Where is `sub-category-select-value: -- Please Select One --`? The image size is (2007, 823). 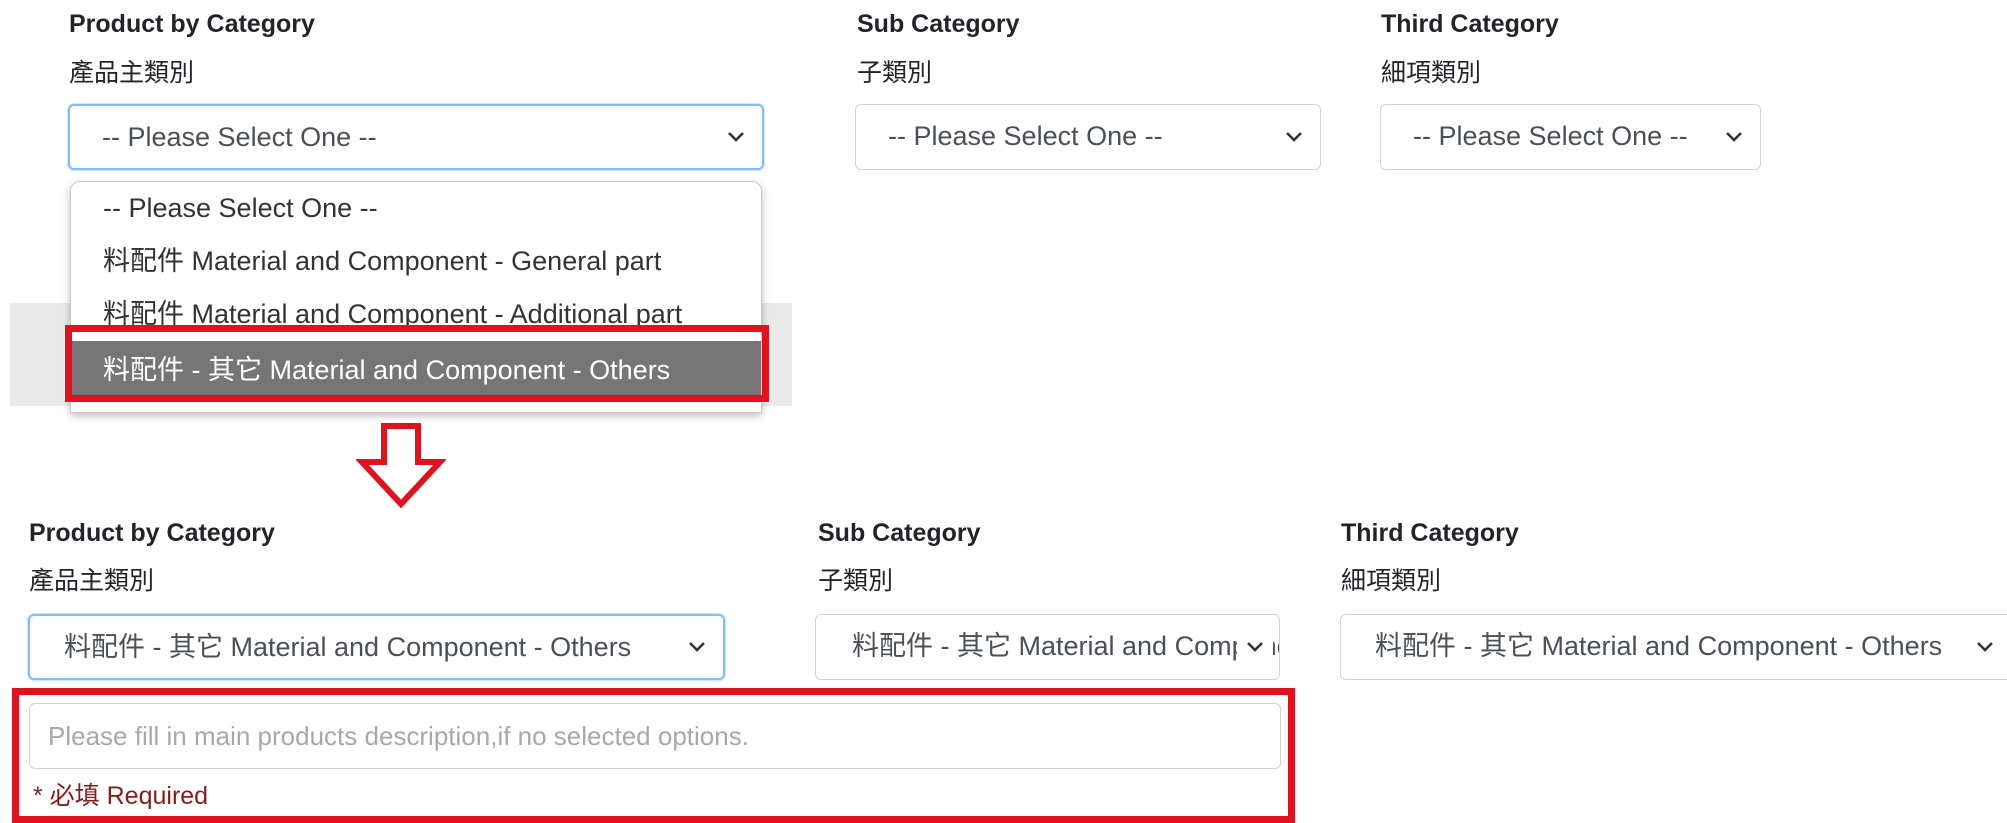 sub-category-select-value: -- Please Select One -- is located at coordinates (1025, 136).